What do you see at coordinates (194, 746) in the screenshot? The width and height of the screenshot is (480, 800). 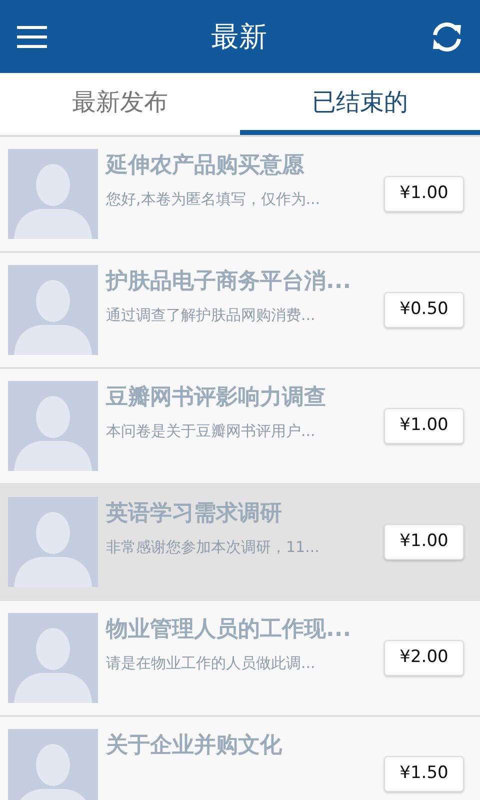 I see `survey-title: 关于企业并购文化` at bounding box center [194, 746].